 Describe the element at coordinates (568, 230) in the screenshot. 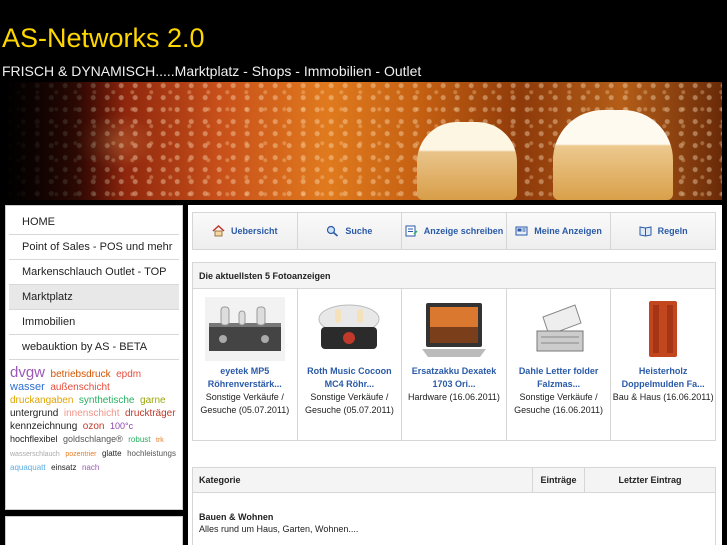

I see `menu-label: Meine Anzeigen` at that location.